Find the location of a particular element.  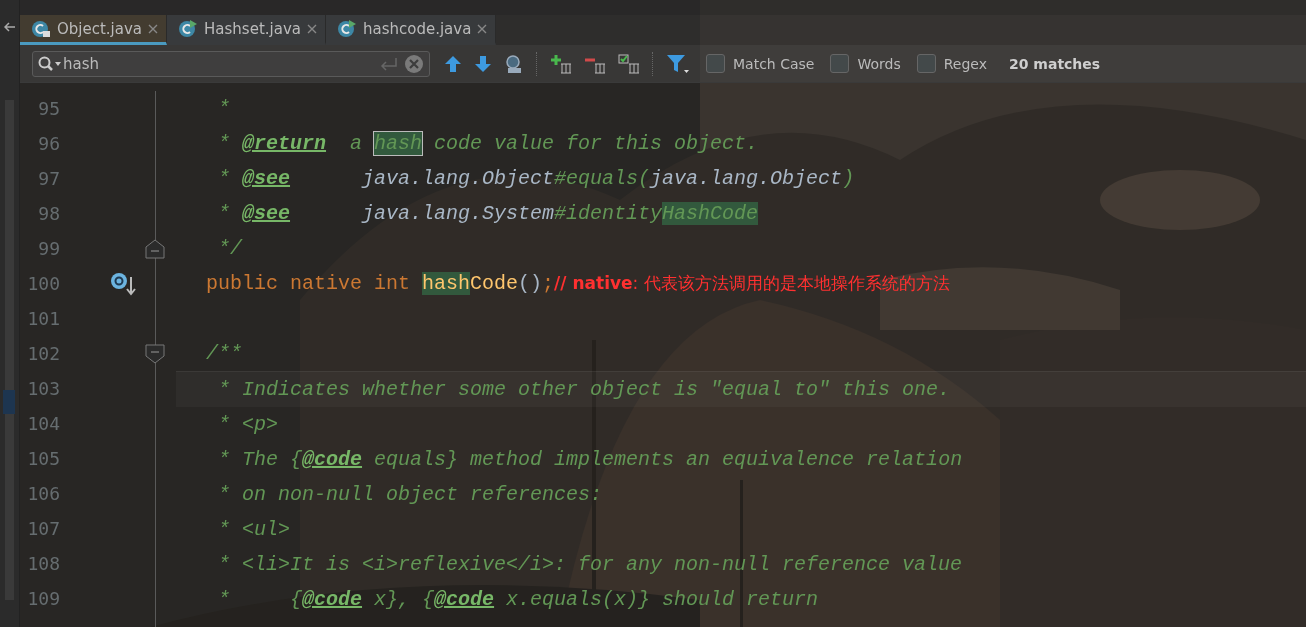

search-option-checkbox: Words is located at coordinates (865, 63).